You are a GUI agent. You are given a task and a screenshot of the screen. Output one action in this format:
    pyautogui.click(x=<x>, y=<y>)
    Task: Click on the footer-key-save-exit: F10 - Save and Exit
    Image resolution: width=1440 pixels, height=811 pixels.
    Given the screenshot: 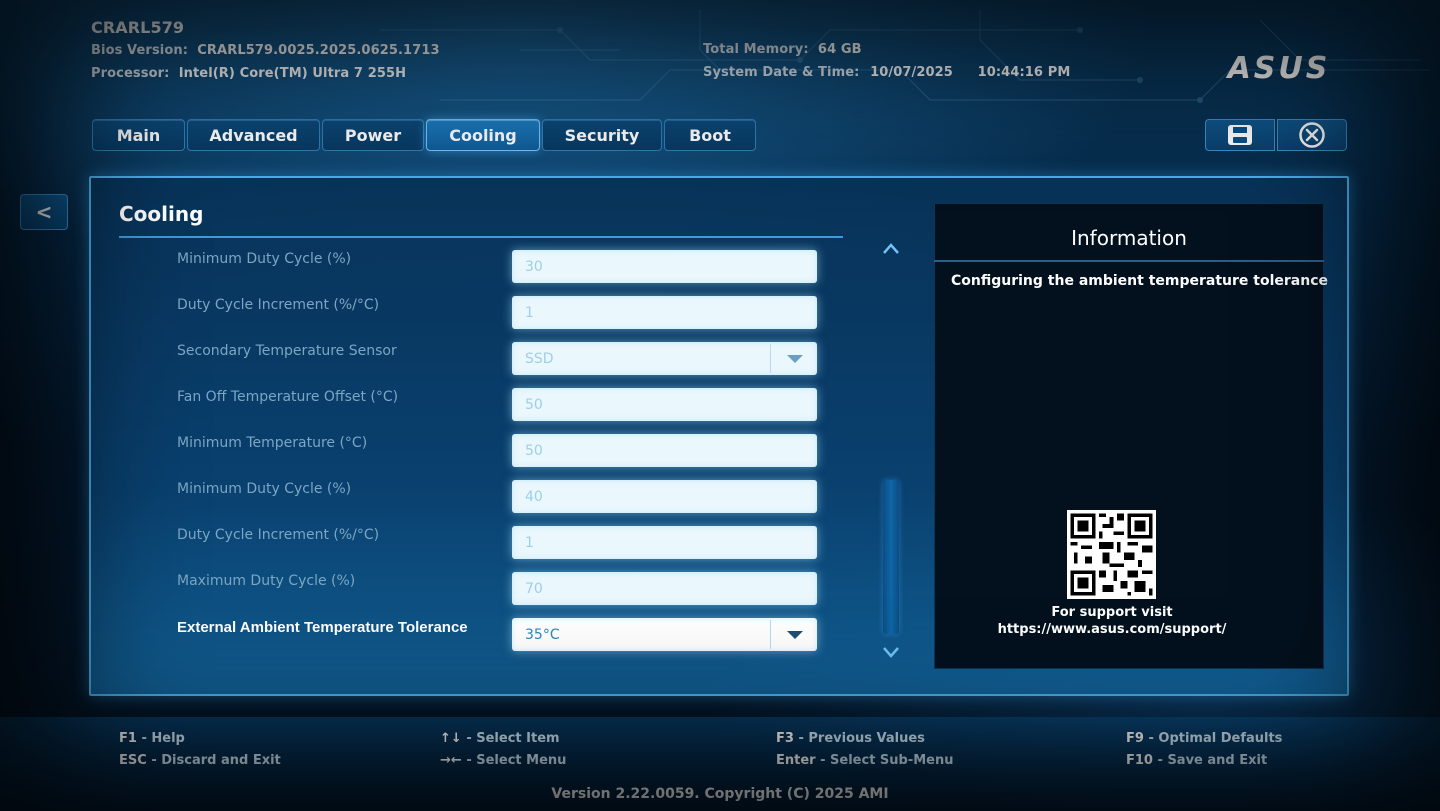 What is the action you would take?
    pyautogui.click(x=1197, y=760)
    